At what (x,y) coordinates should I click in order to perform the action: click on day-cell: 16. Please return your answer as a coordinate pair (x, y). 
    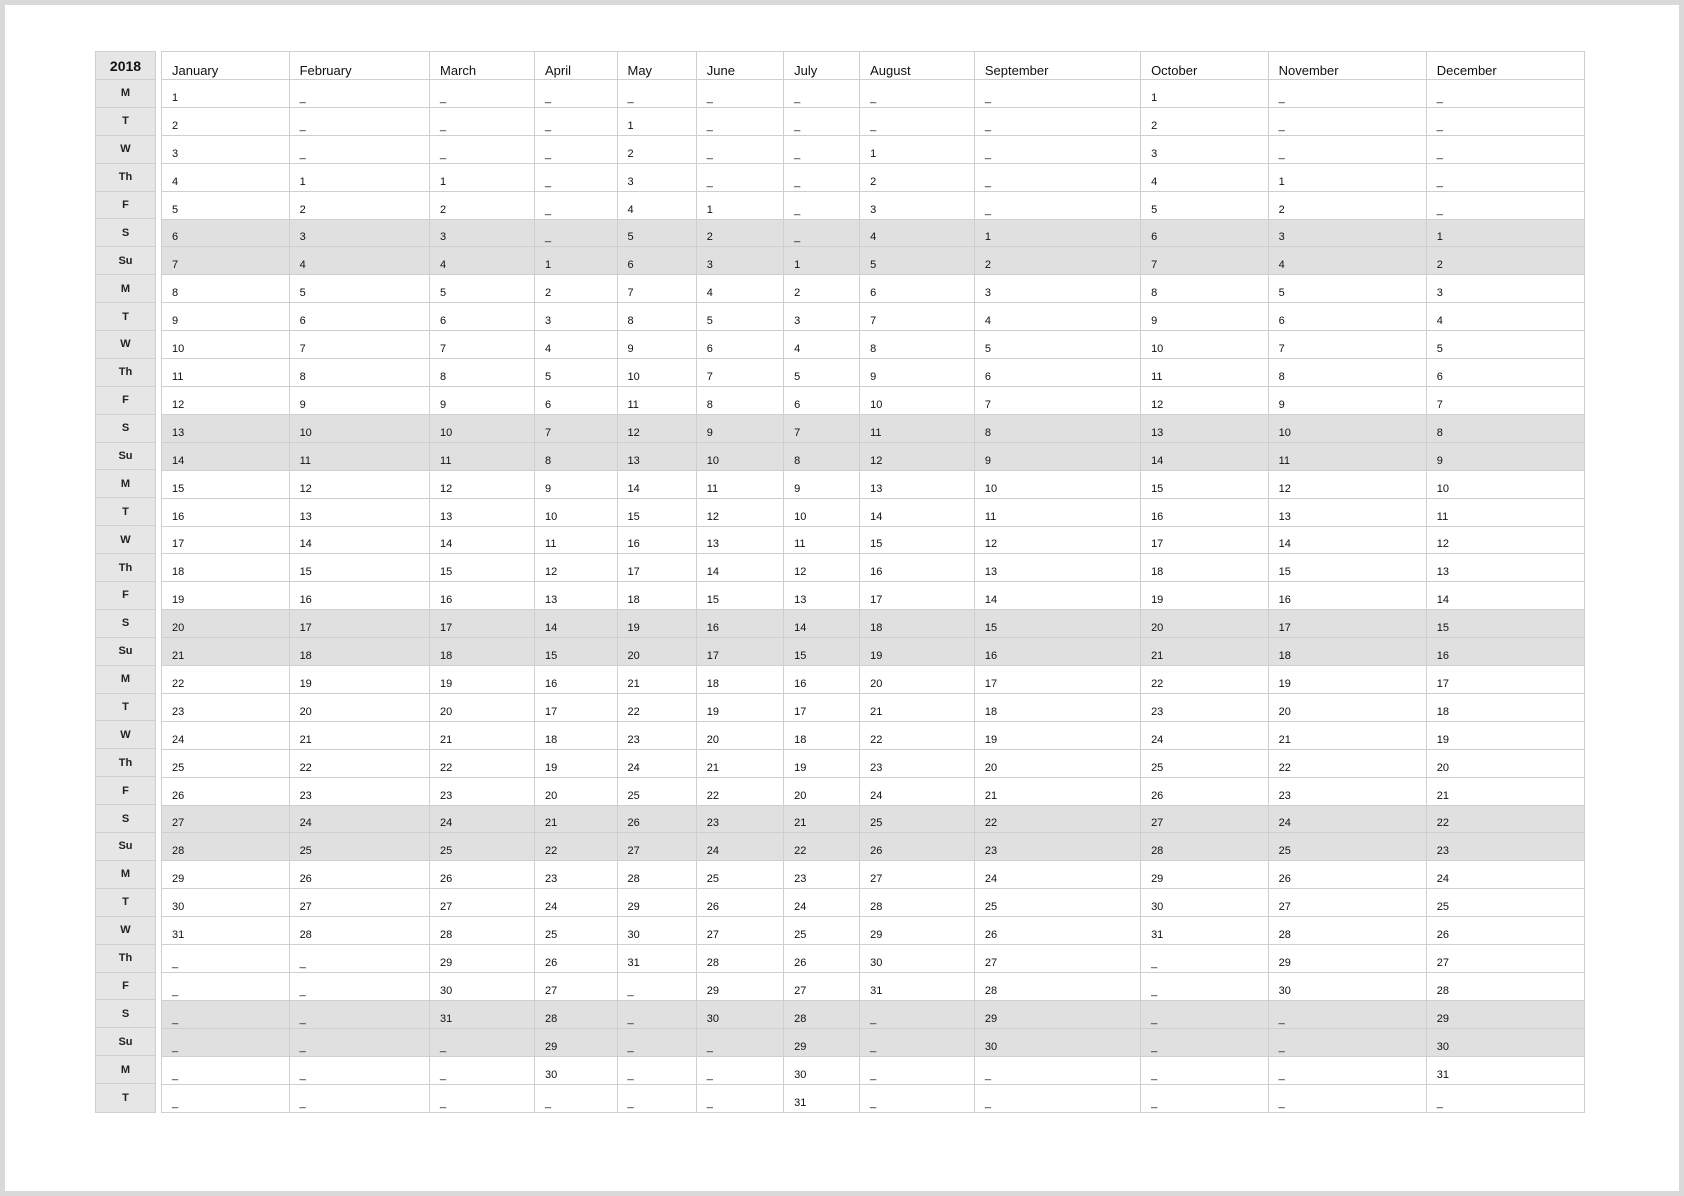
    Looking at the image, I should click on (917, 568).